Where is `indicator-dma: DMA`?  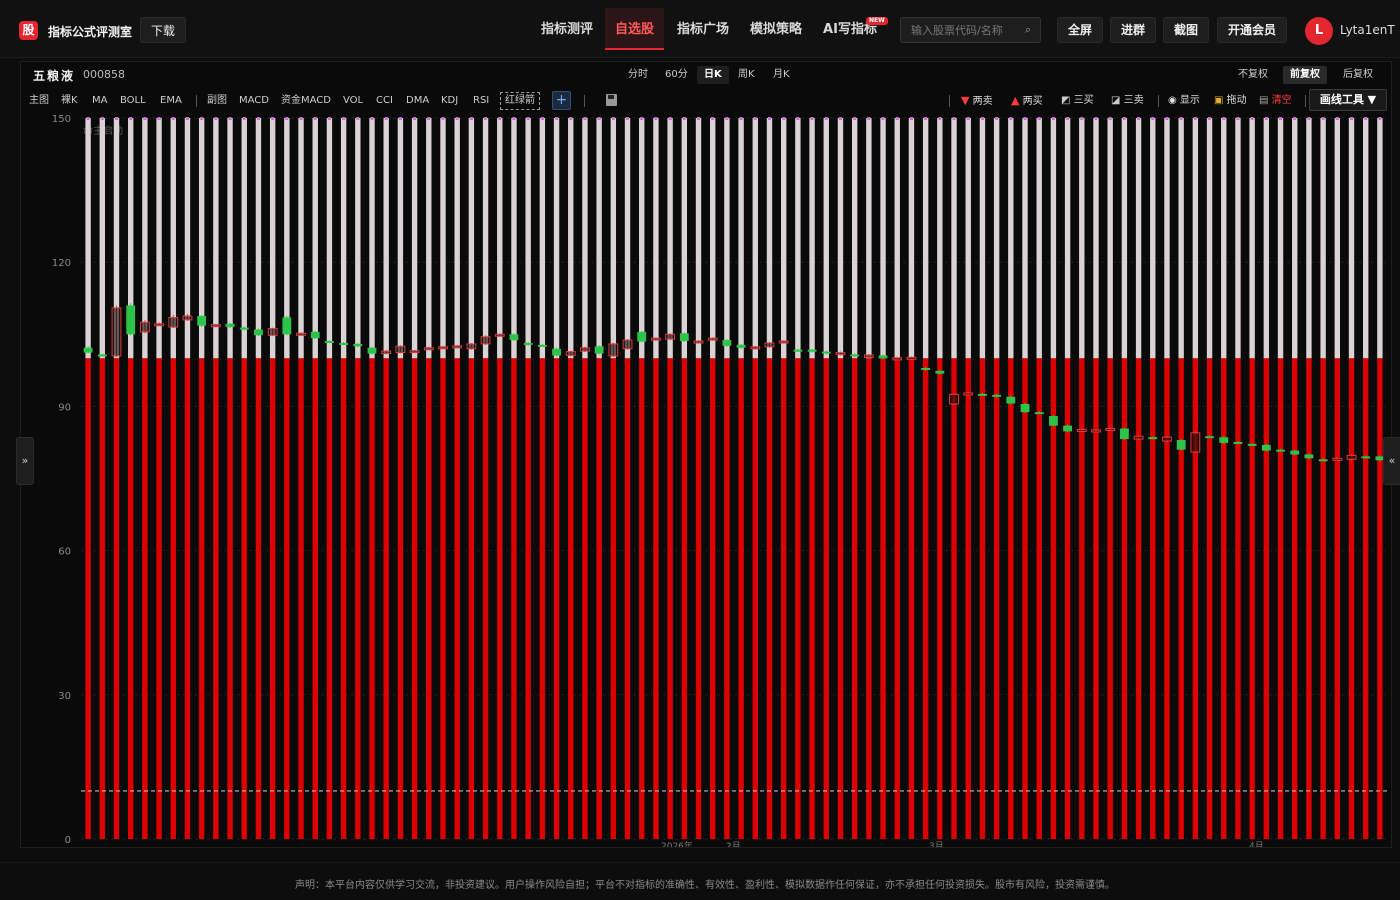 indicator-dma: DMA is located at coordinates (417, 101).